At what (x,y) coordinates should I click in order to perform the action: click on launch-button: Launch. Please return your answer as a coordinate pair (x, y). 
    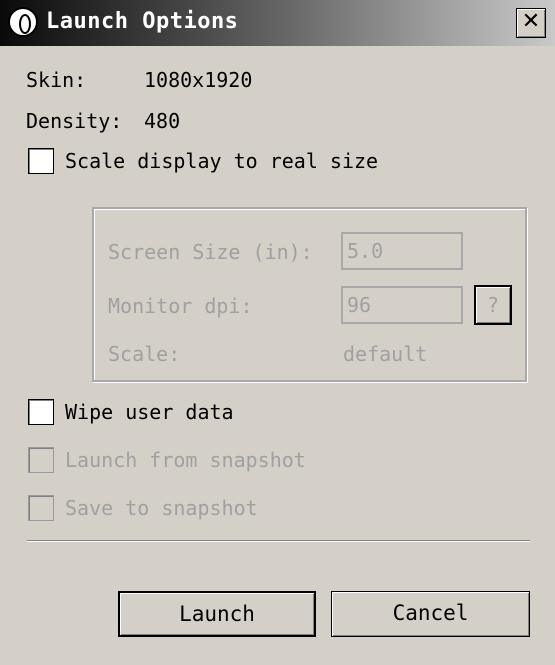
    Looking at the image, I should click on (217, 614).